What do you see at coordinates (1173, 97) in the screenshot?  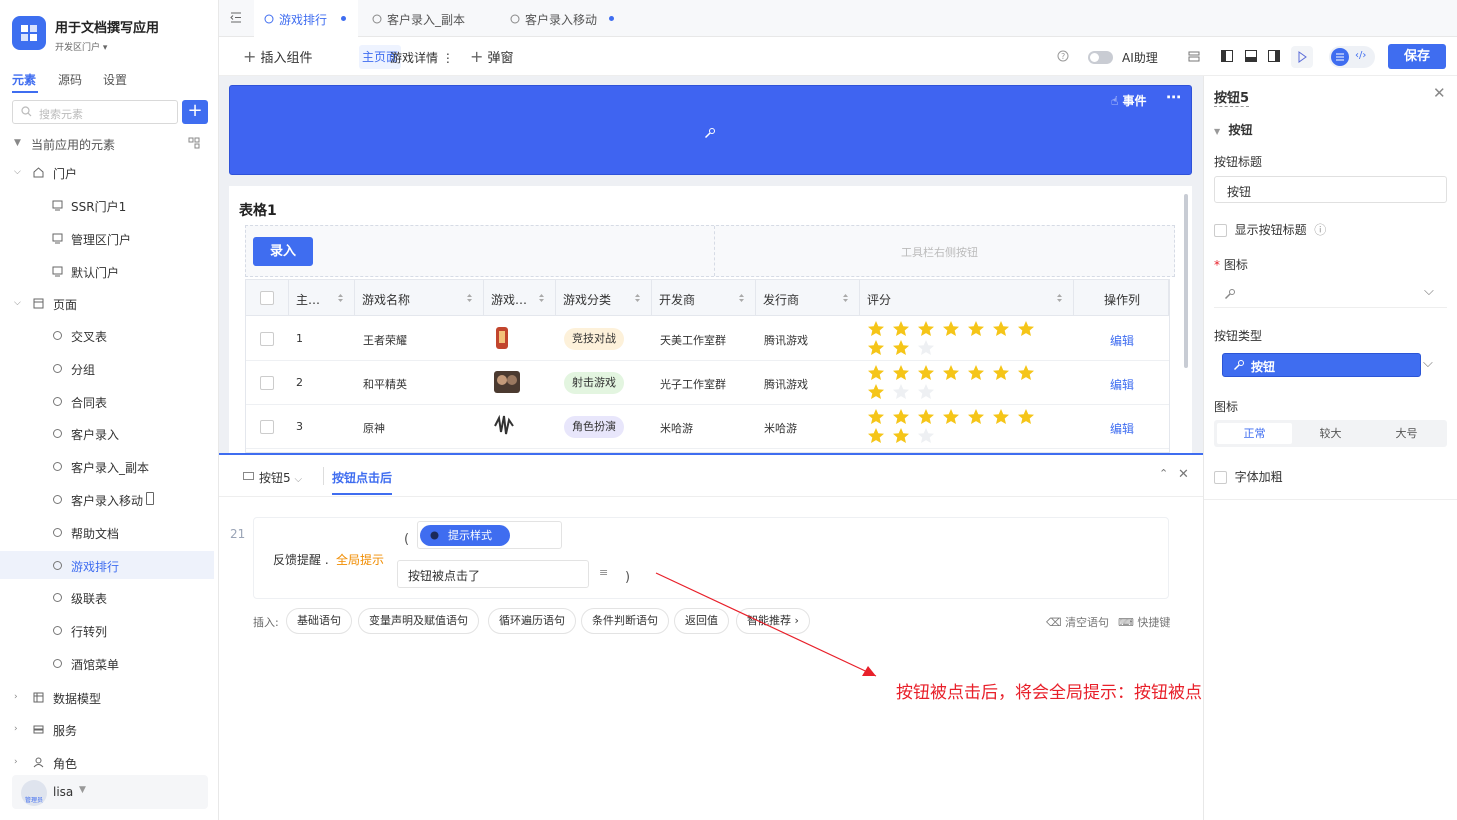 I see `more-horizontal-icon: ⋯` at bounding box center [1173, 97].